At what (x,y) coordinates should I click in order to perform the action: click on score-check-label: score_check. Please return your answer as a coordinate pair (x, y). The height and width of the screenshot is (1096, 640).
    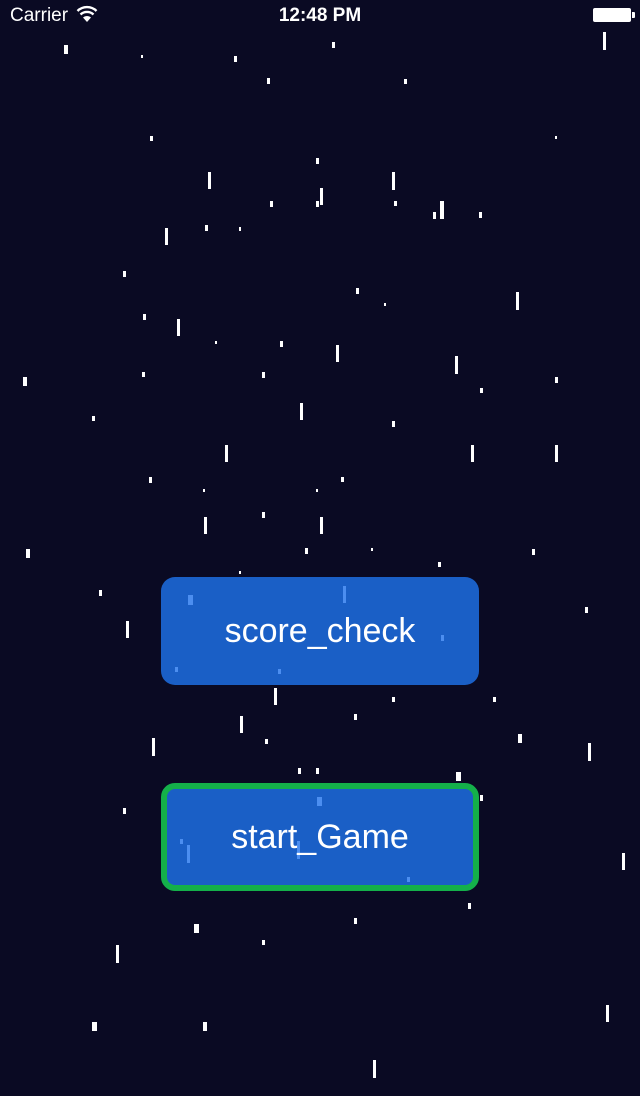
    Looking at the image, I should click on (320, 630).